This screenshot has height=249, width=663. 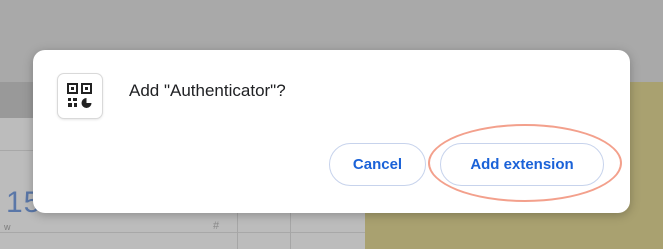 What do you see at coordinates (207, 90) in the screenshot?
I see `dialog-title: Add "Authenticator"?` at bounding box center [207, 90].